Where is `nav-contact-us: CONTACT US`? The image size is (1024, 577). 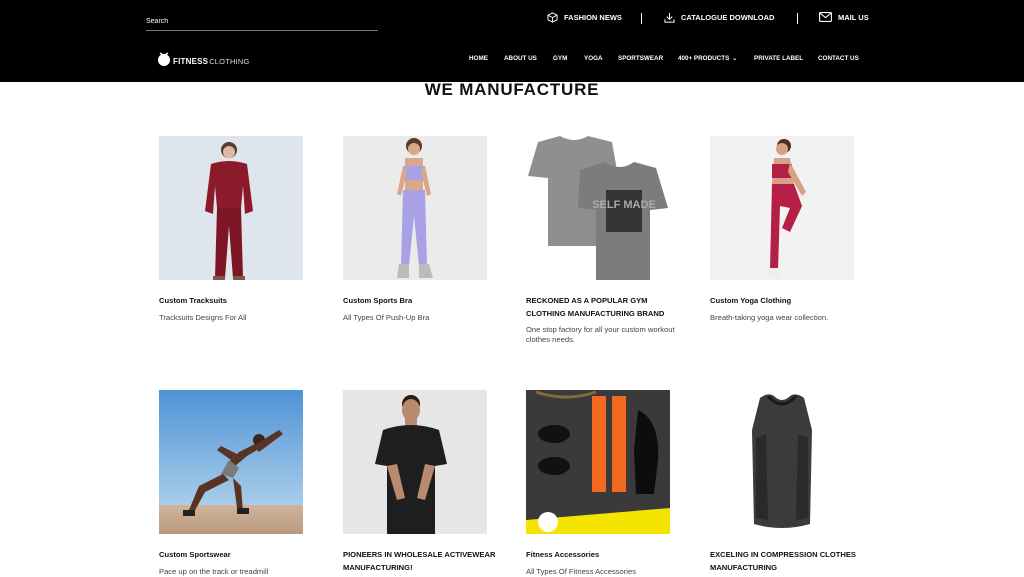 nav-contact-us: CONTACT US is located at coordinates (838, 58).